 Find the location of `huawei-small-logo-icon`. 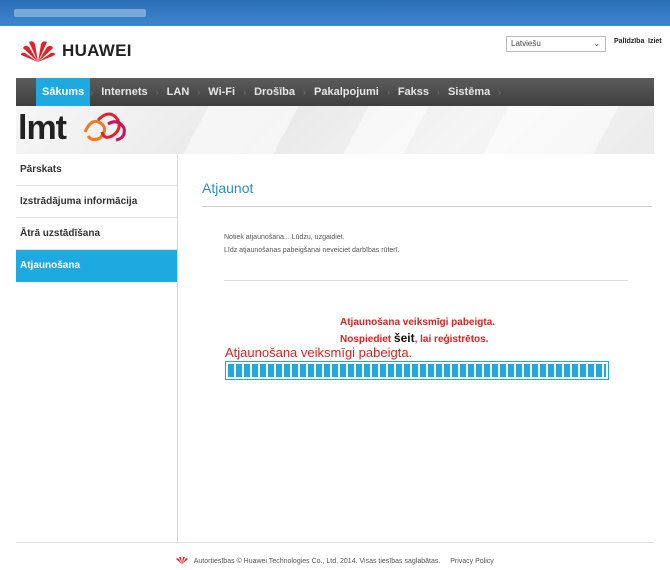

huawei-small-logo-icon is located at coordinates (182, 560).